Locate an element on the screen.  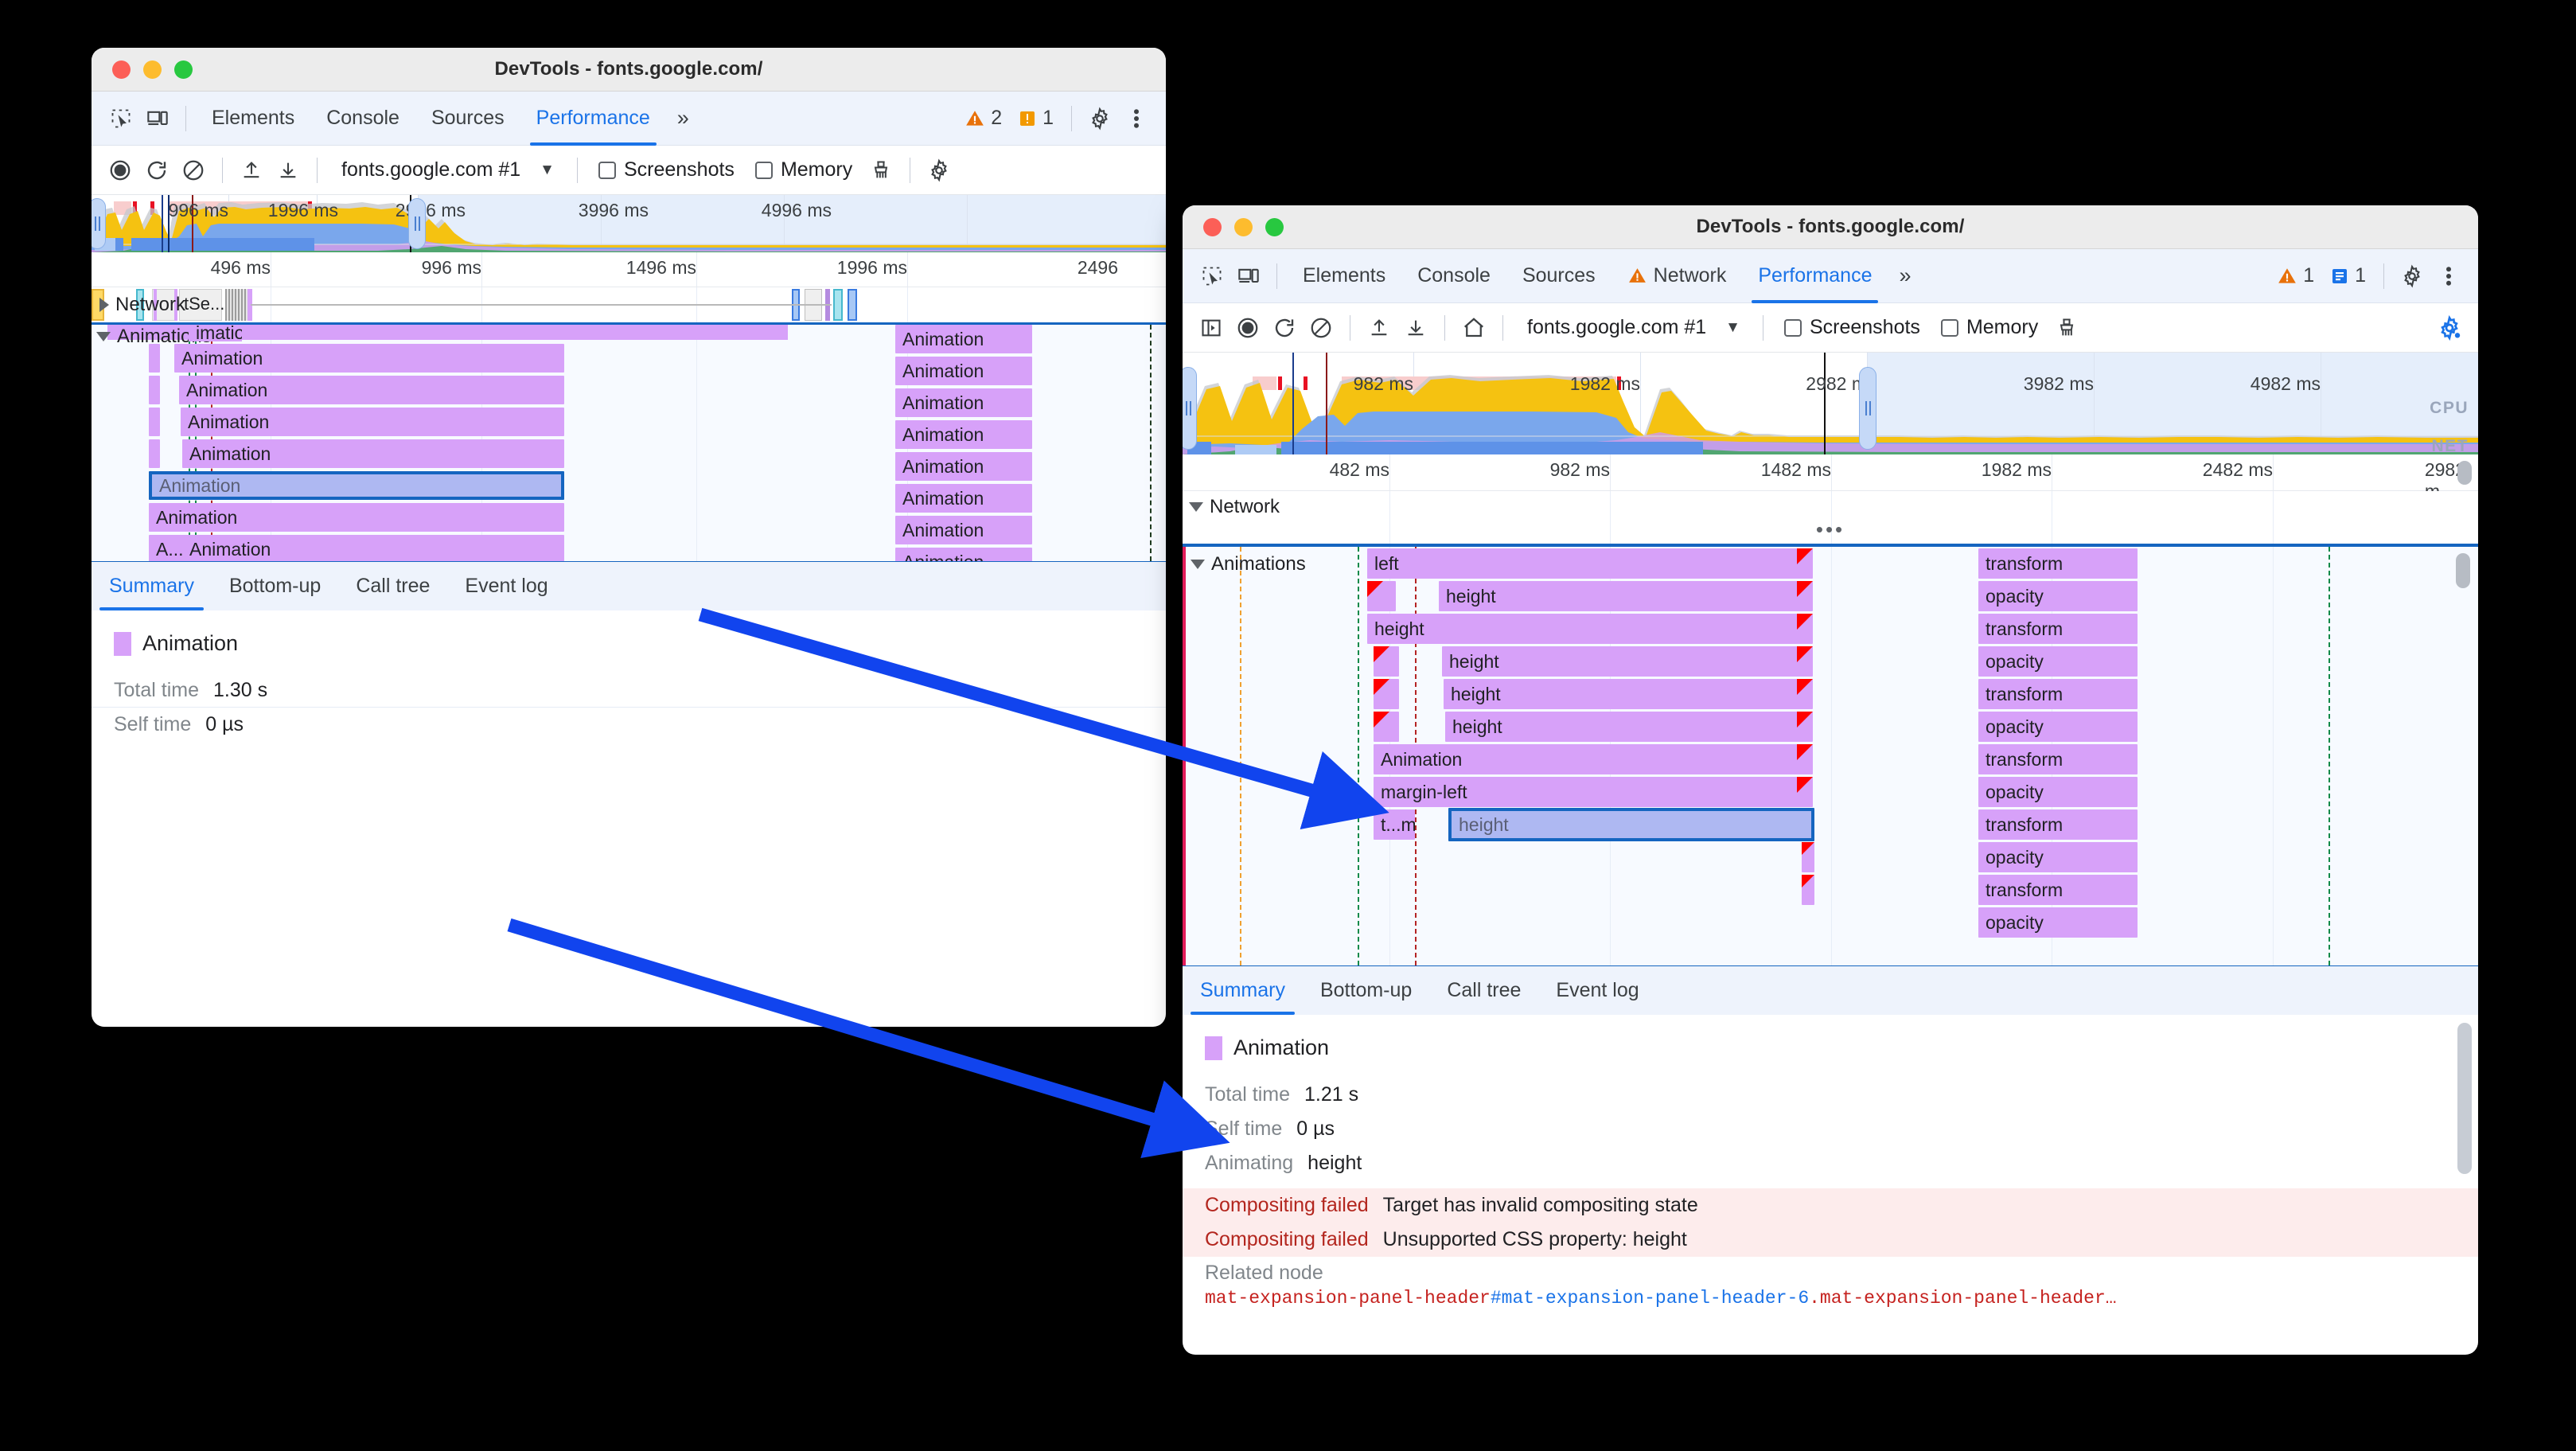
warning-badge: 1 is located at coordinates (2295, 275).